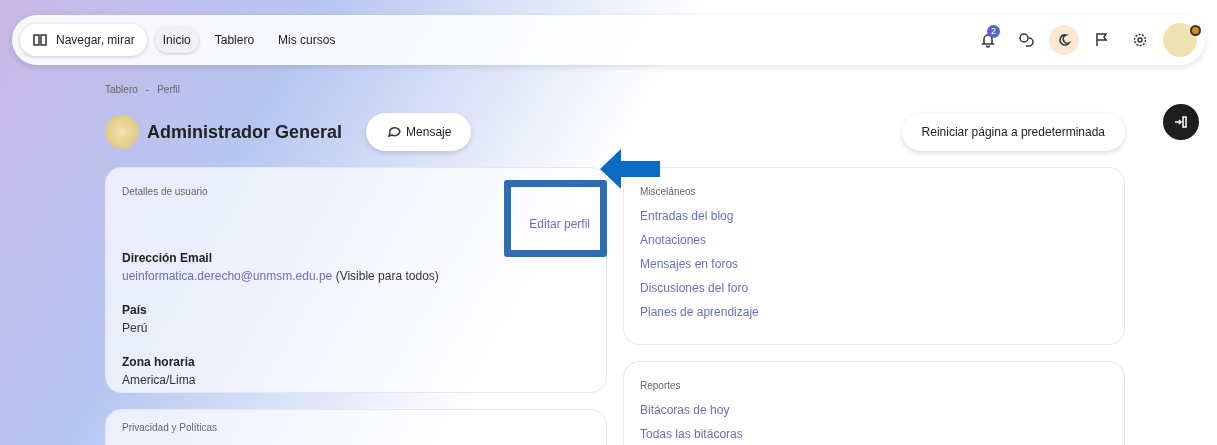 The width and height of the screenshot is (1217, 445). What do you see at coordinates (121, 89) in the screenshot?
I see `breadcrumb-link: Tablero` at bounding box center [121, 89].